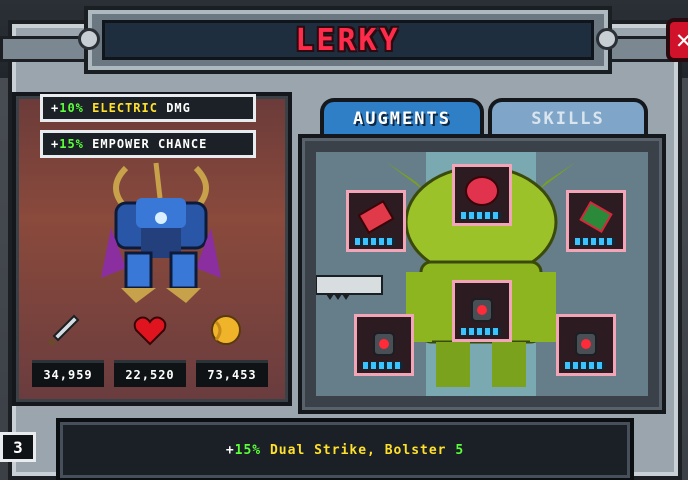 This screenshot has height=480, width=688. I want to click on bonus-suffix: EMPOWER CHANCE, so click(150, 144).